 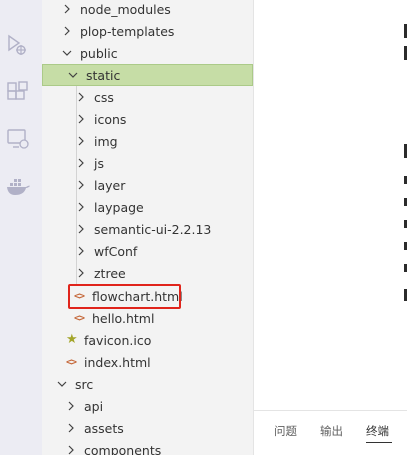 I want to click on tree-item-static: static, so click(x=147, y=75).